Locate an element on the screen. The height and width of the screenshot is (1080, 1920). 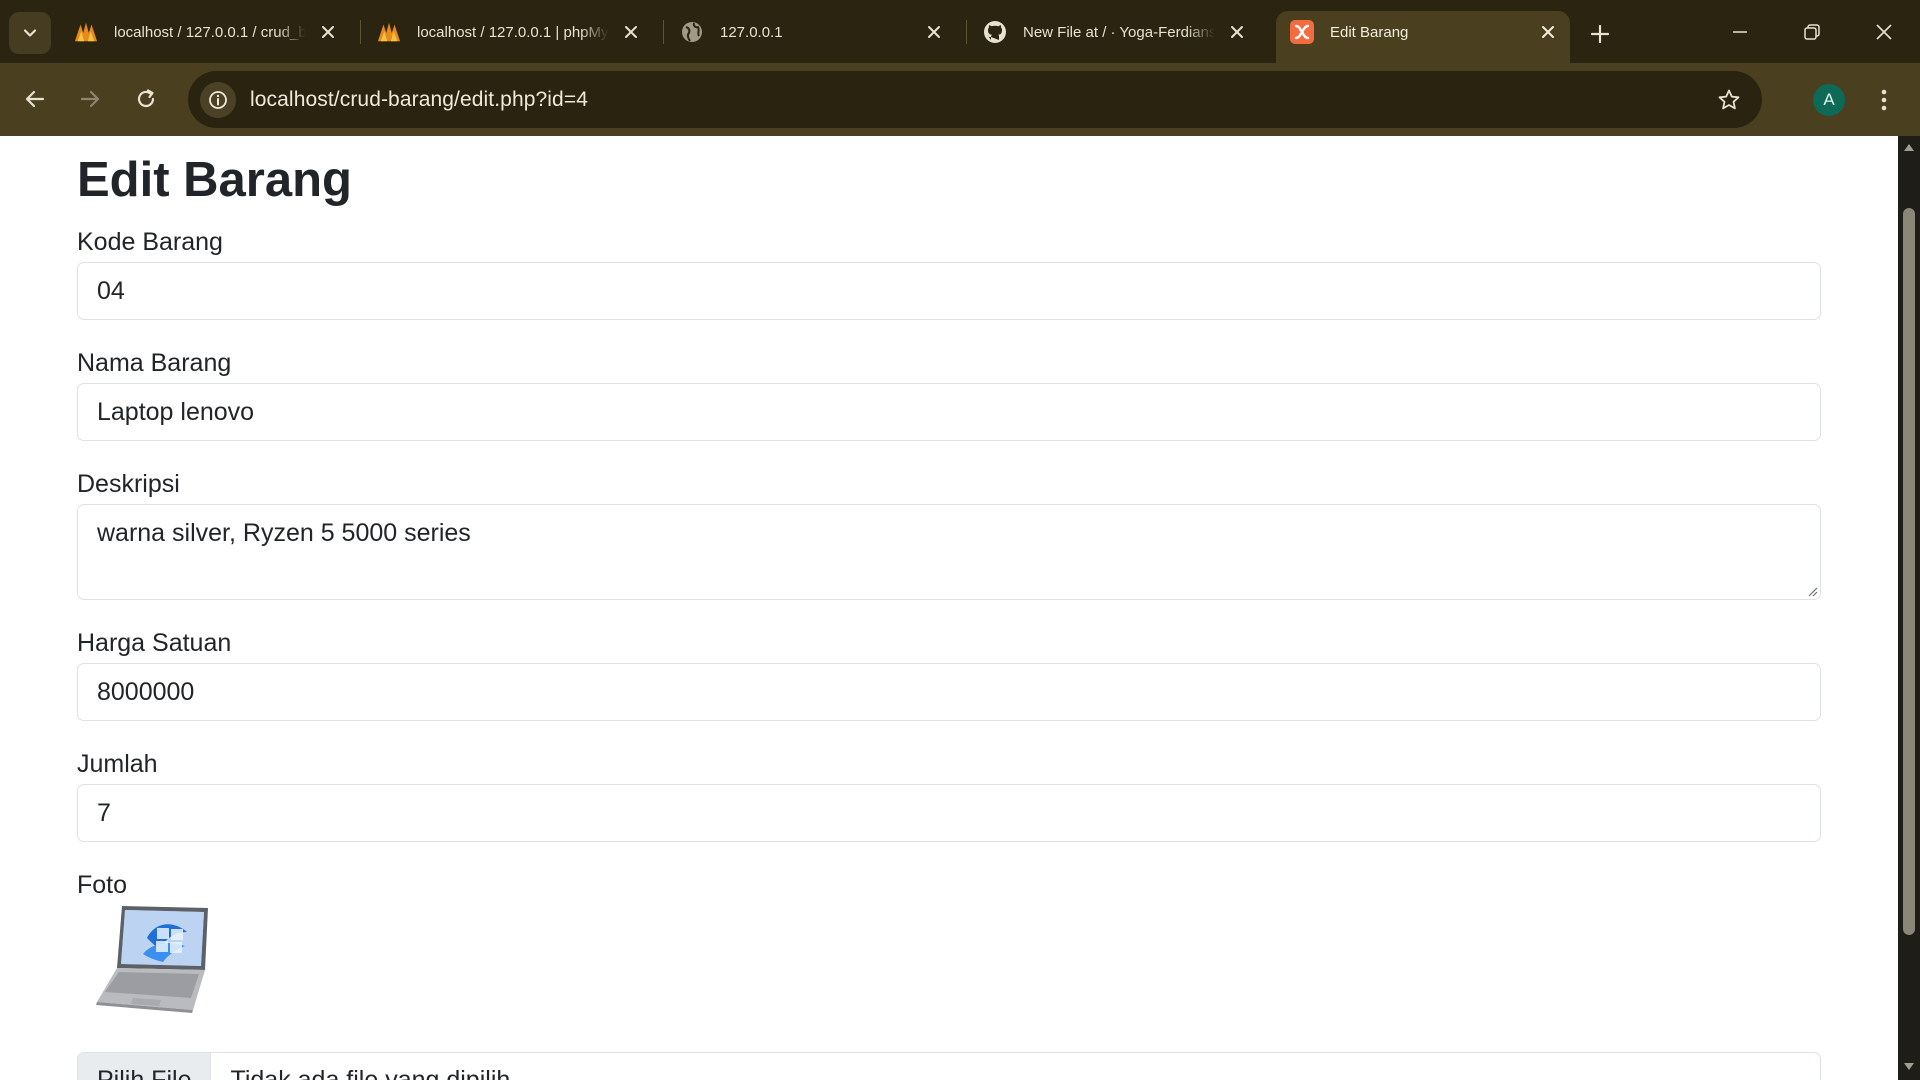
reload-icon is located at coordinates (146, 98).